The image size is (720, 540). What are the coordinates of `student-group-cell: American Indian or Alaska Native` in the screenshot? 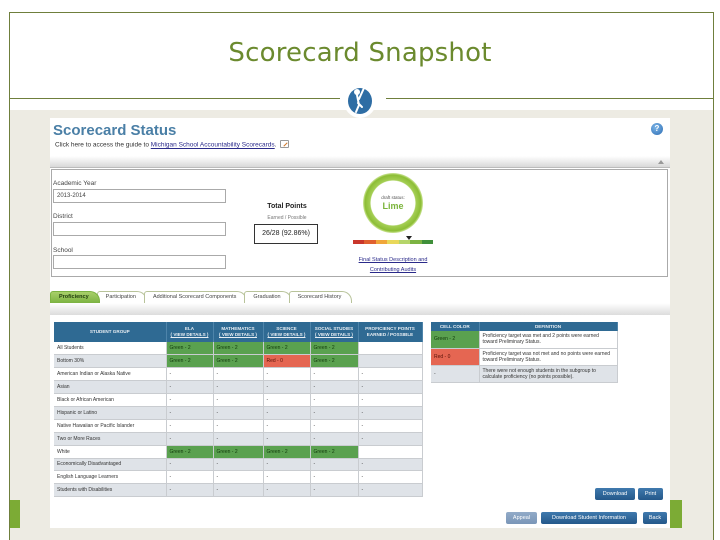 It's located at (110, 374).